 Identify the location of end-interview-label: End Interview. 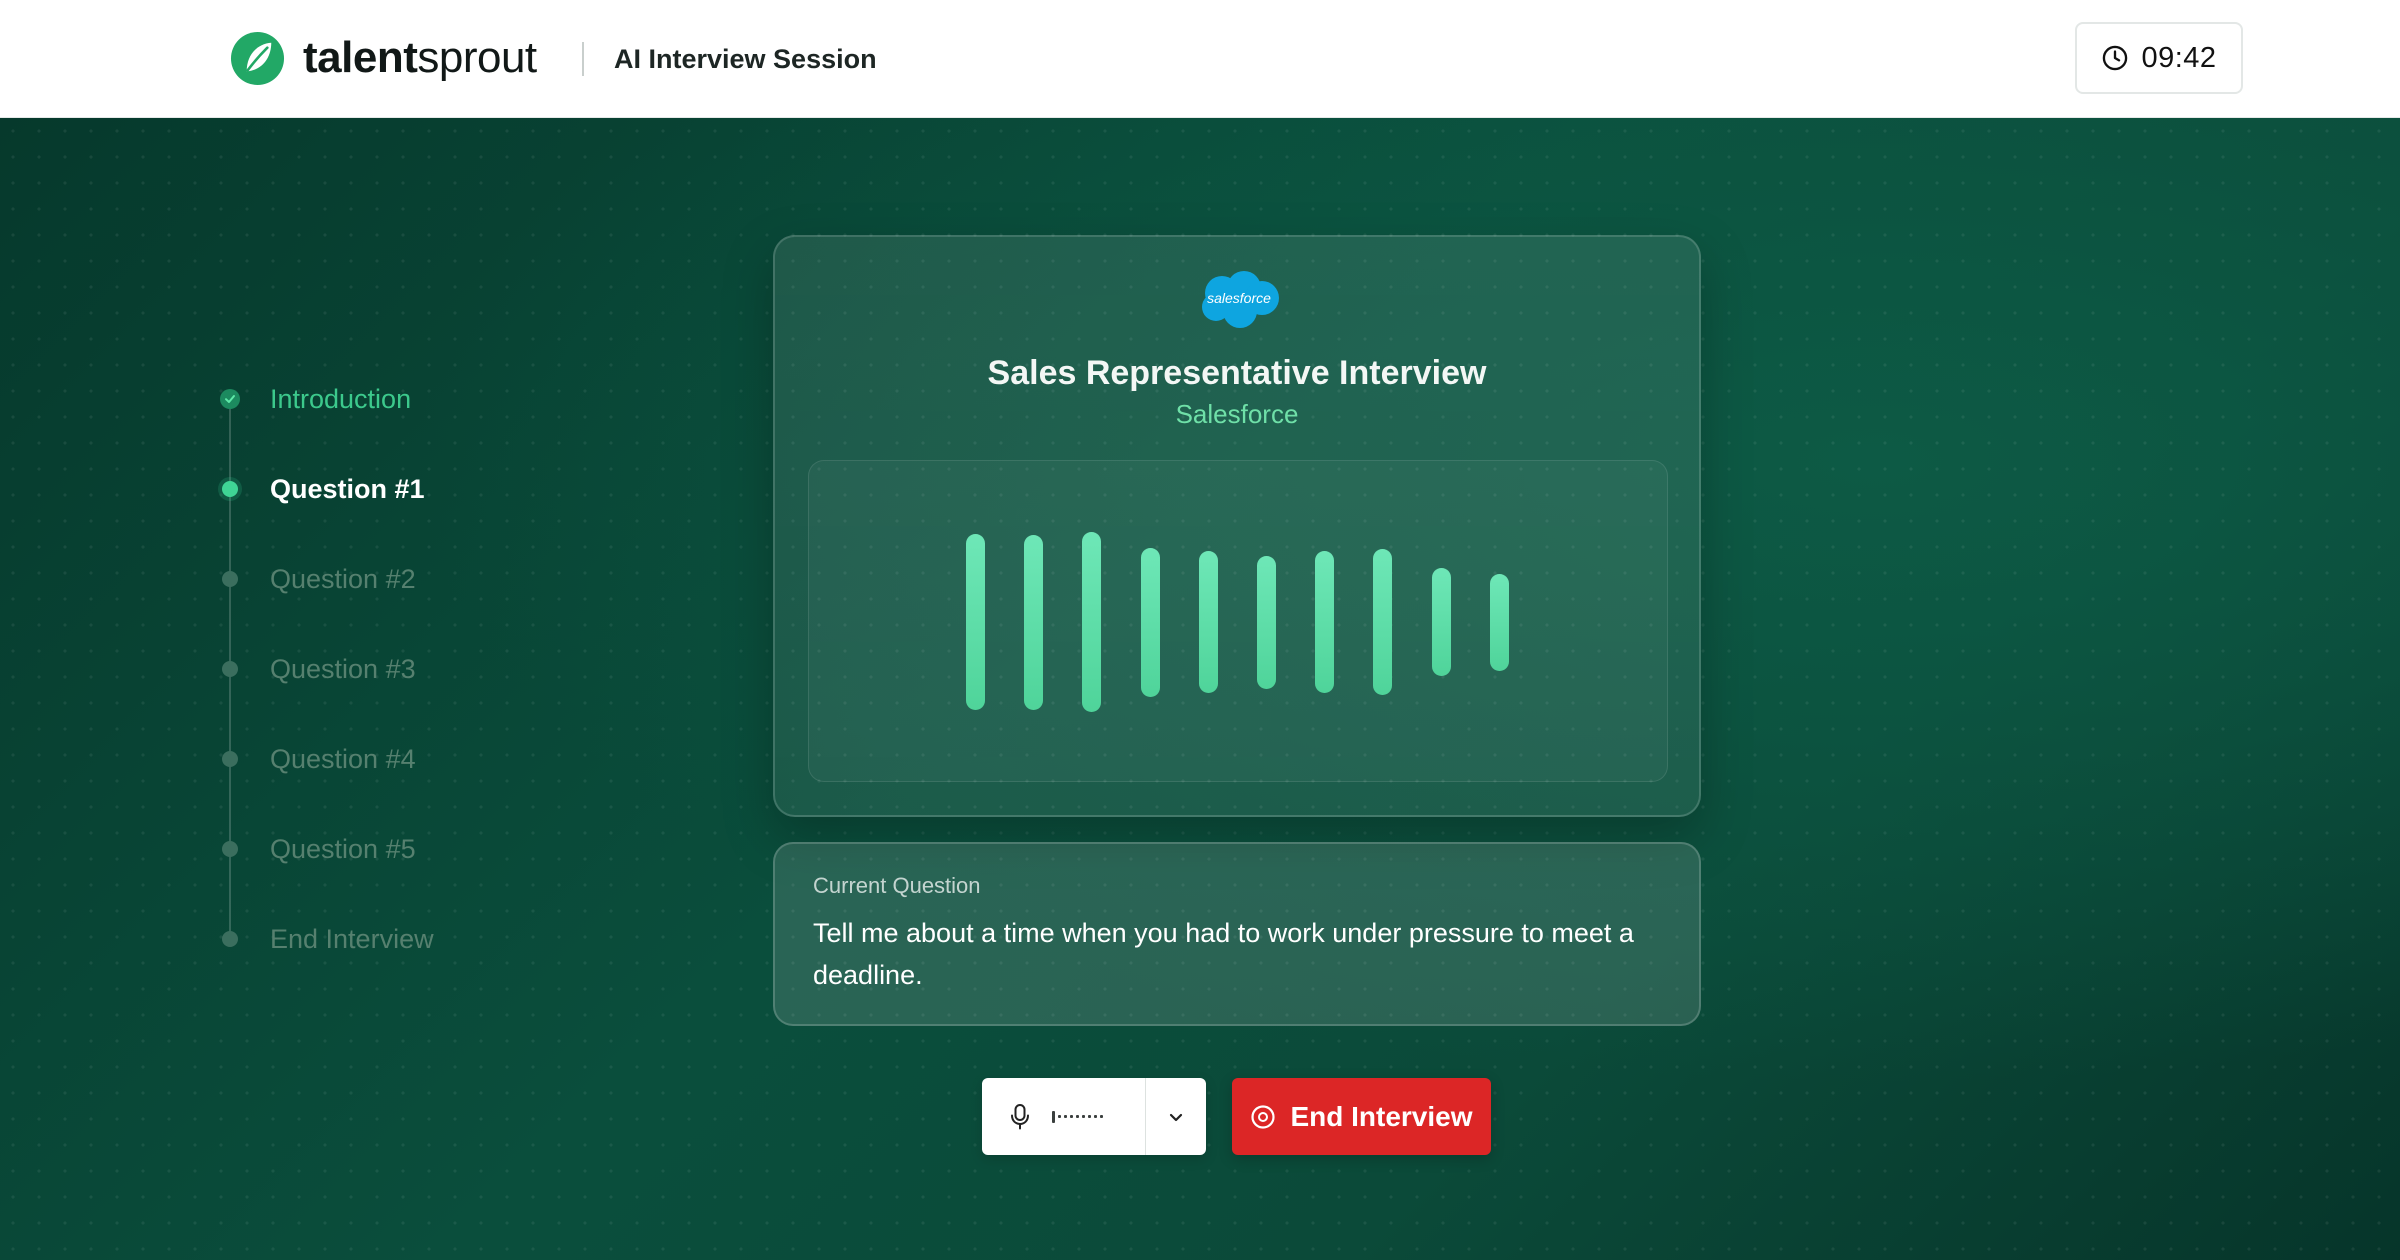
(1381, 1116).